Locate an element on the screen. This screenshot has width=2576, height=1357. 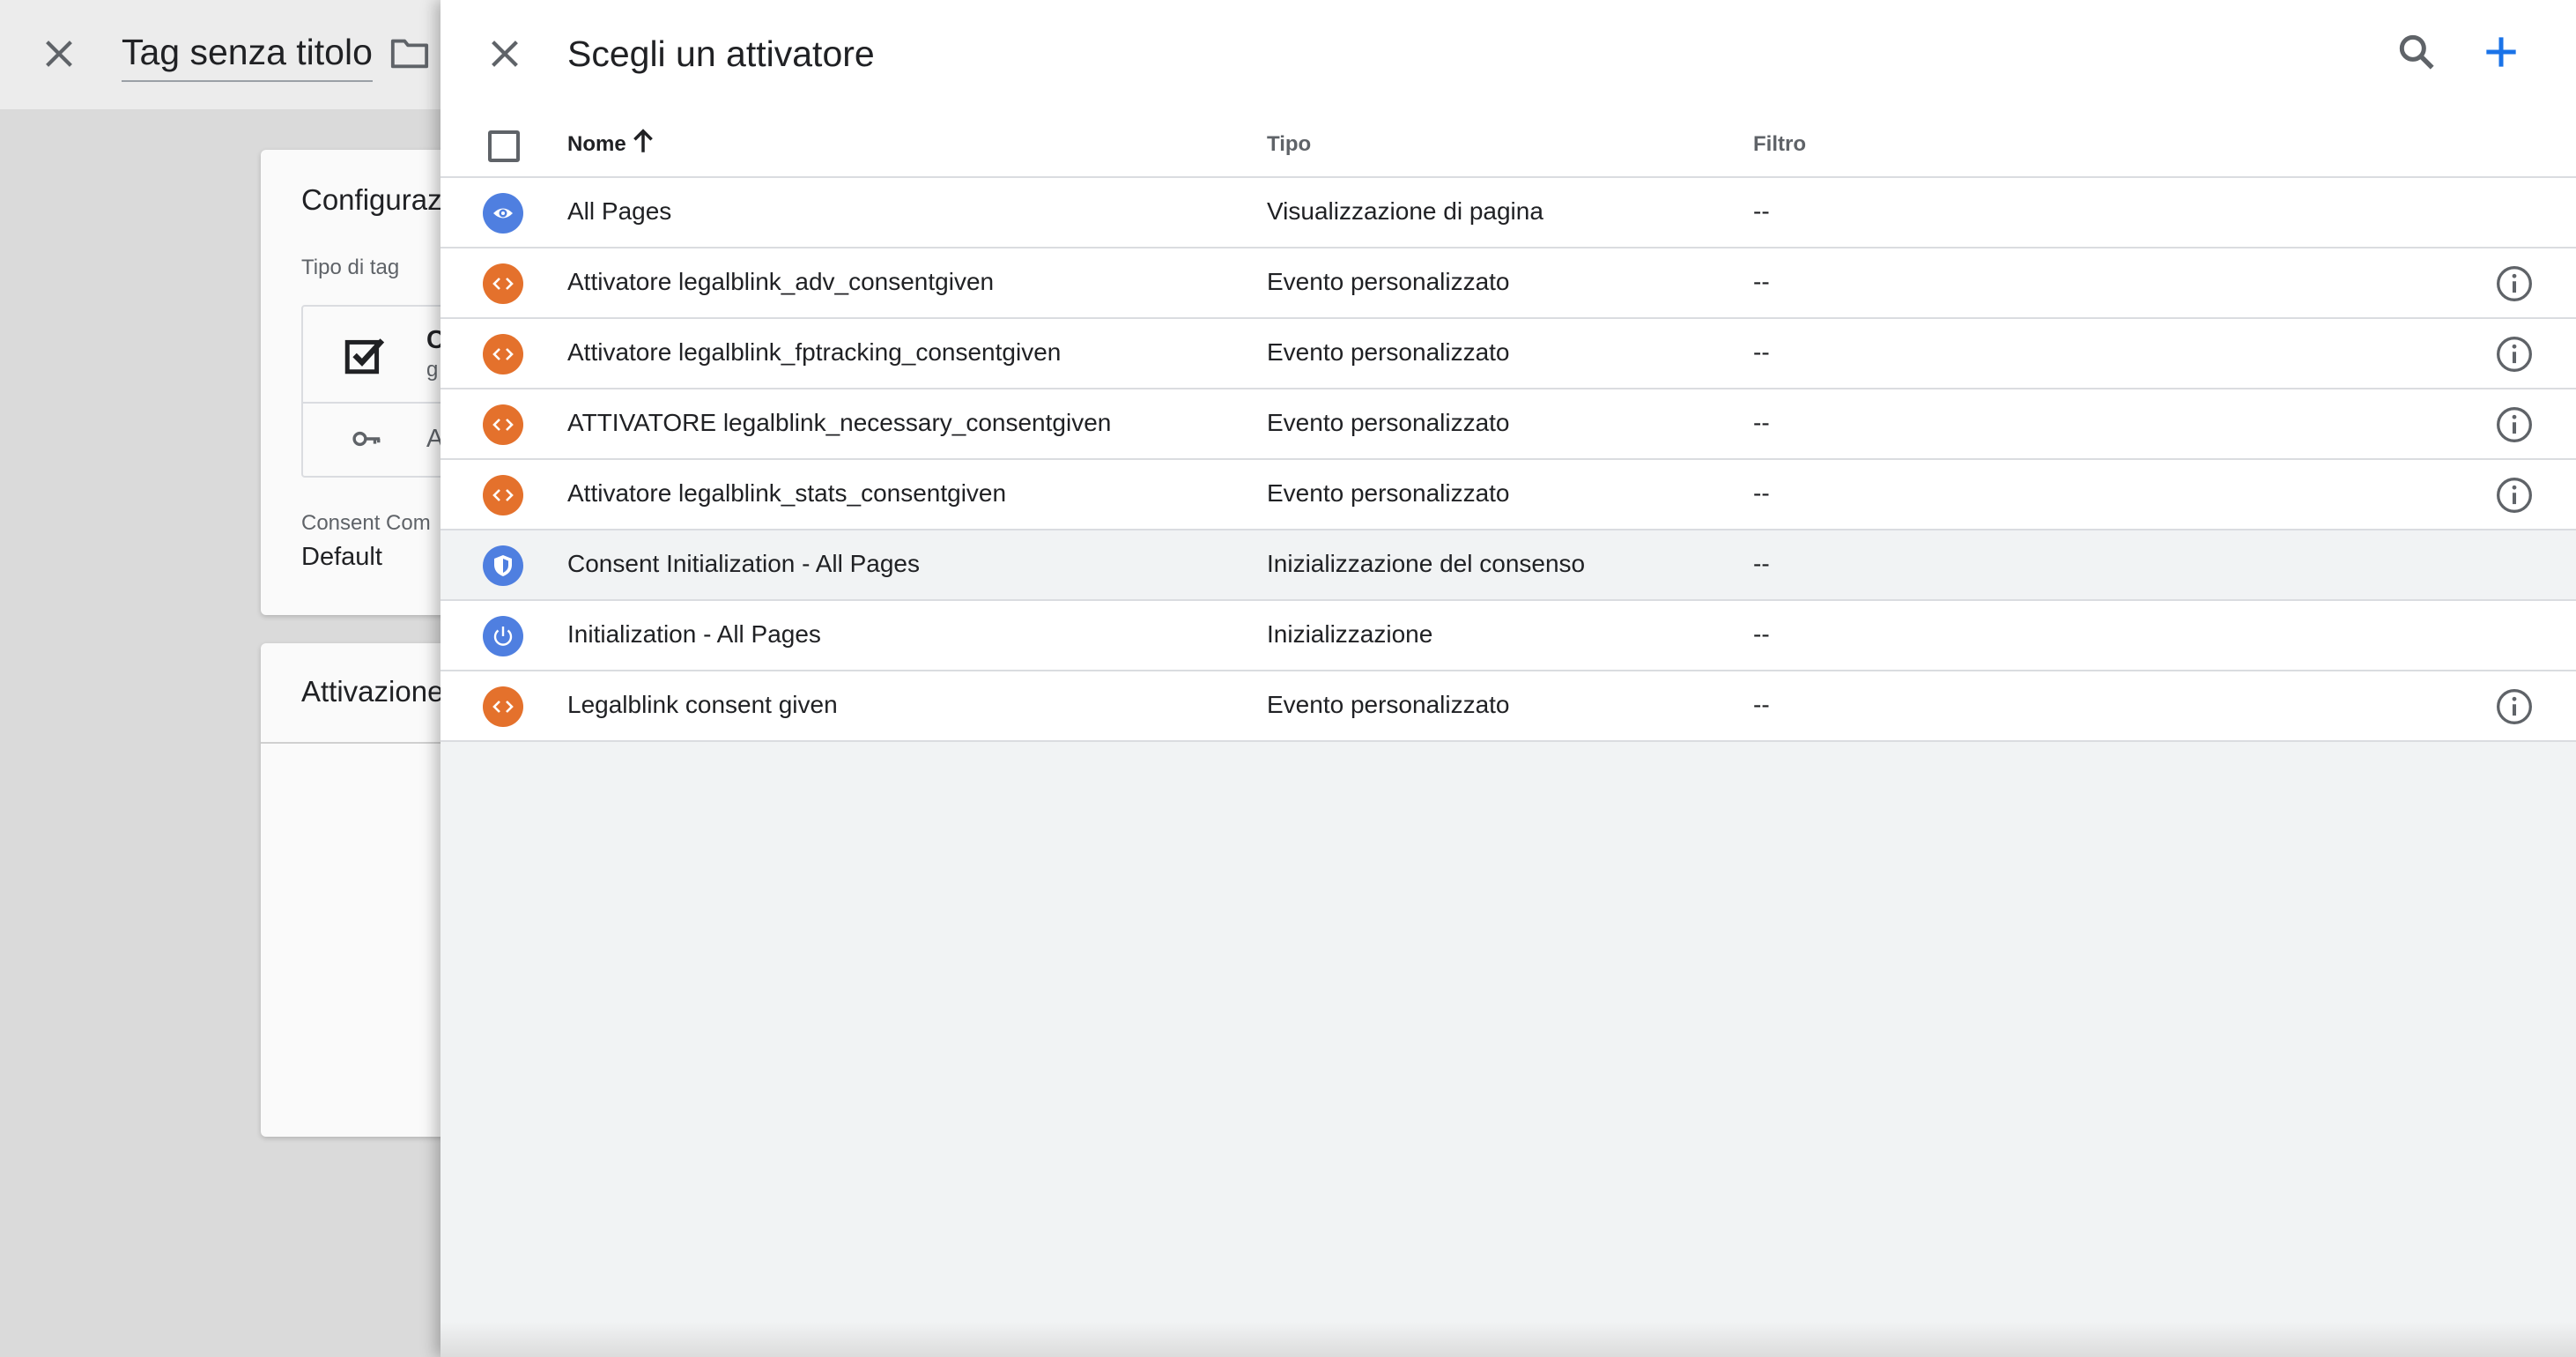
trigger-type: Visualizzazione di pagina is located at coordinates (1405, 211).